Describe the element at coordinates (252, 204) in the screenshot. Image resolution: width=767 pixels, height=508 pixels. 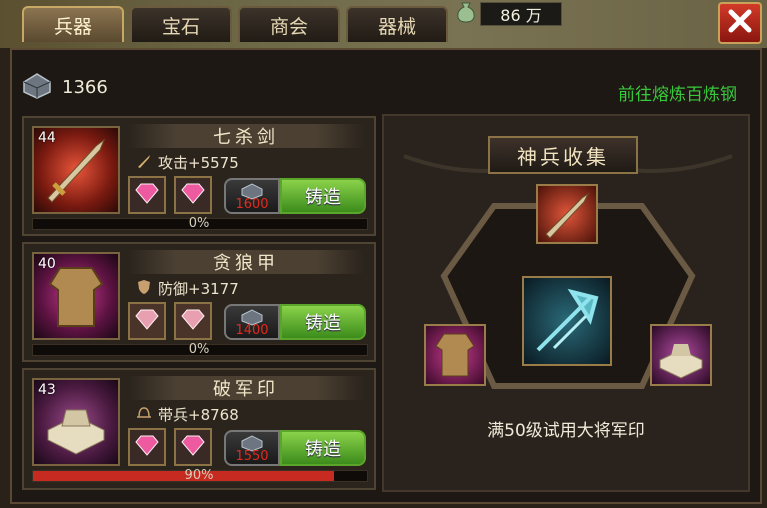
I see `forge-cost-value: 1600` at that location.